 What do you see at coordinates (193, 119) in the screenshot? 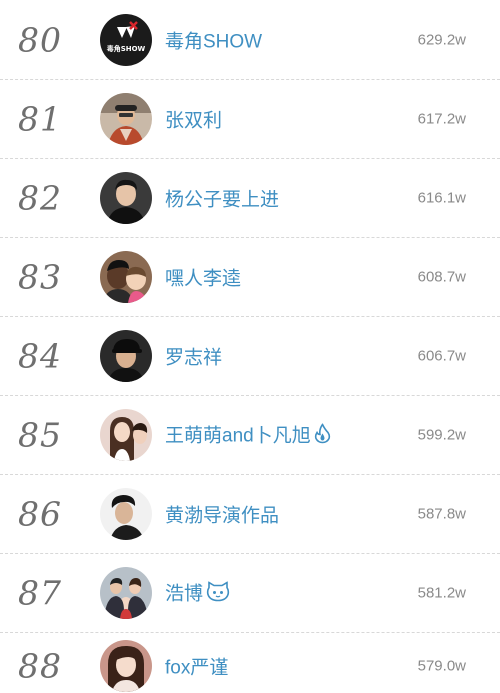
I see `account-name: 张双利` at bounding box center [193, 119].